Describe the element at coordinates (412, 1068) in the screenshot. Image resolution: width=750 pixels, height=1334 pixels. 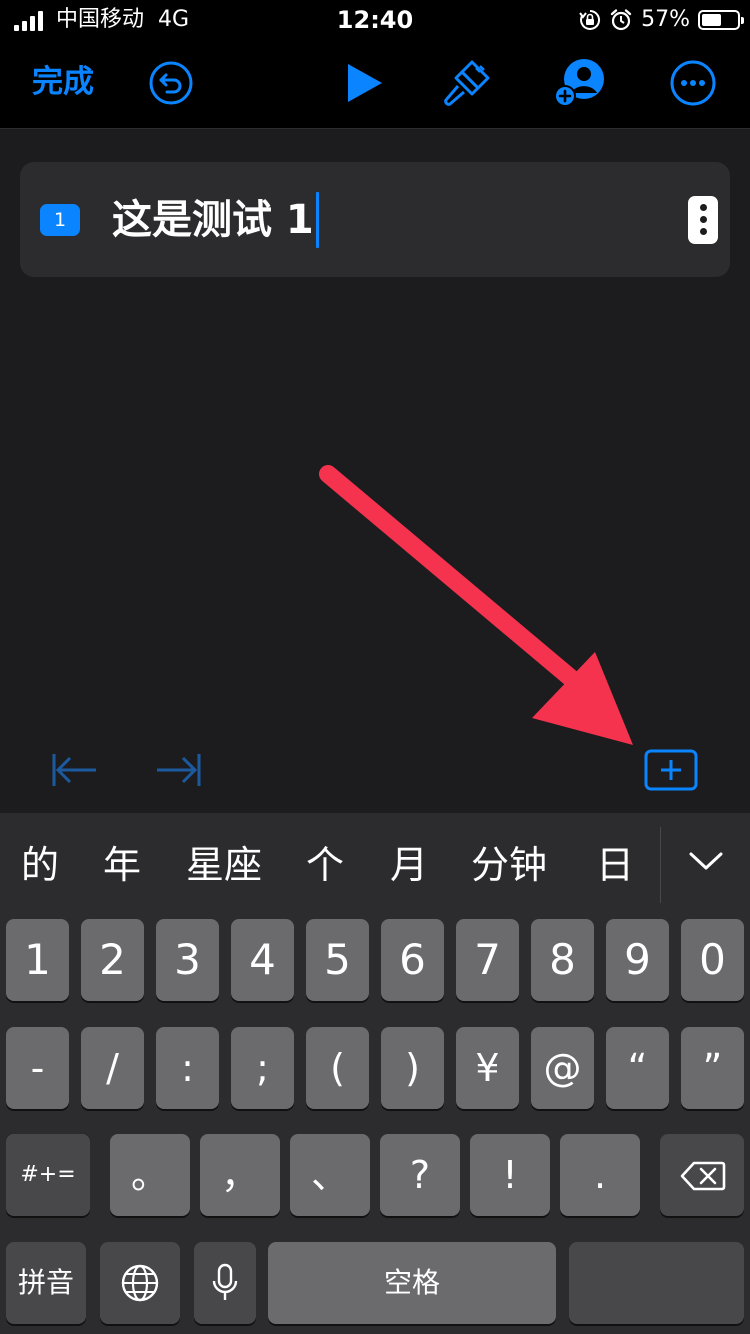
I see `key-right-paren: )` at that location.